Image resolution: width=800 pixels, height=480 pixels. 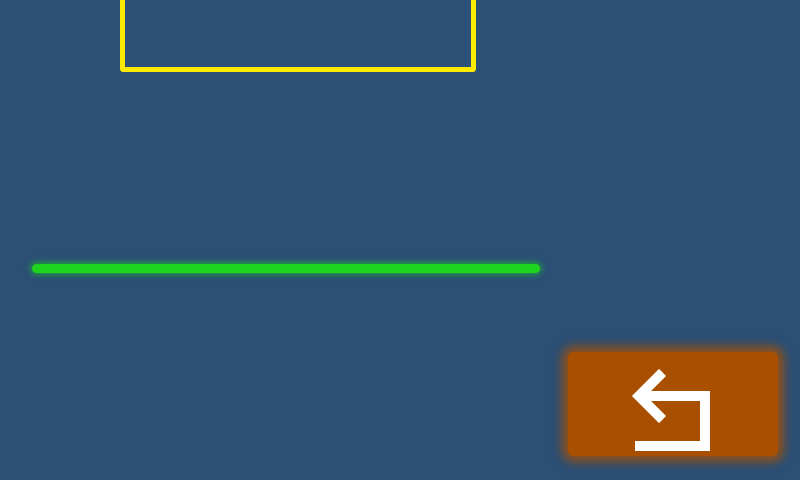 What do you see at coordinates (286, 268) in the screenshot?
I see `status-line` at bounding box center [286, 268].